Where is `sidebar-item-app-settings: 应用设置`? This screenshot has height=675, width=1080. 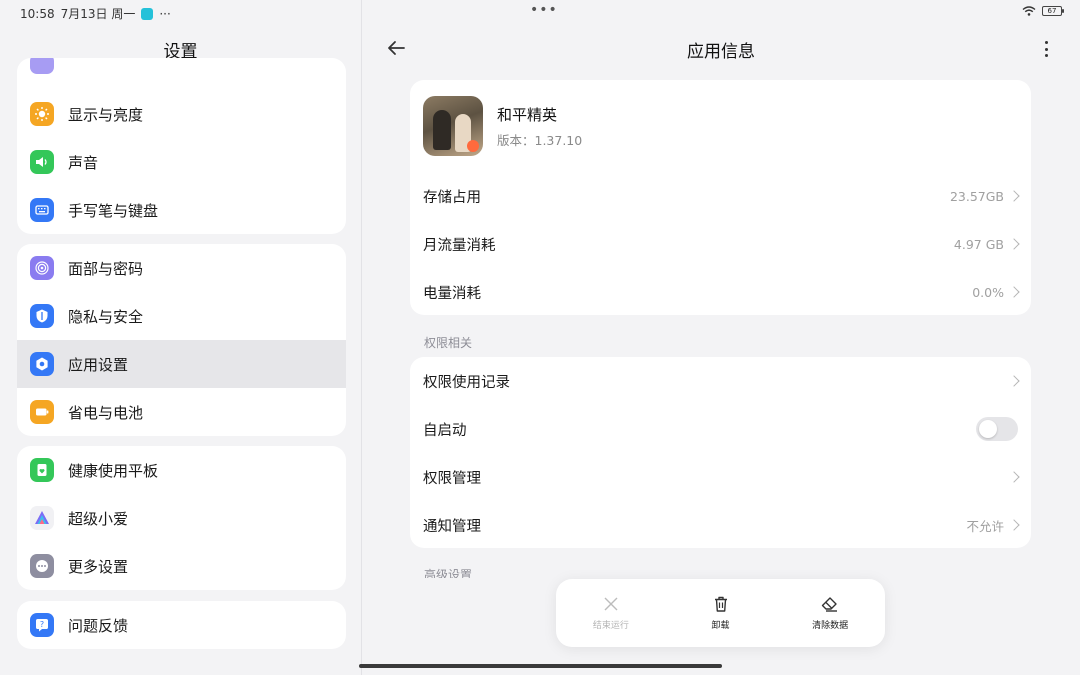 sidebar-item-app-settings: 应用设置 is located at coordinates (181, 364).